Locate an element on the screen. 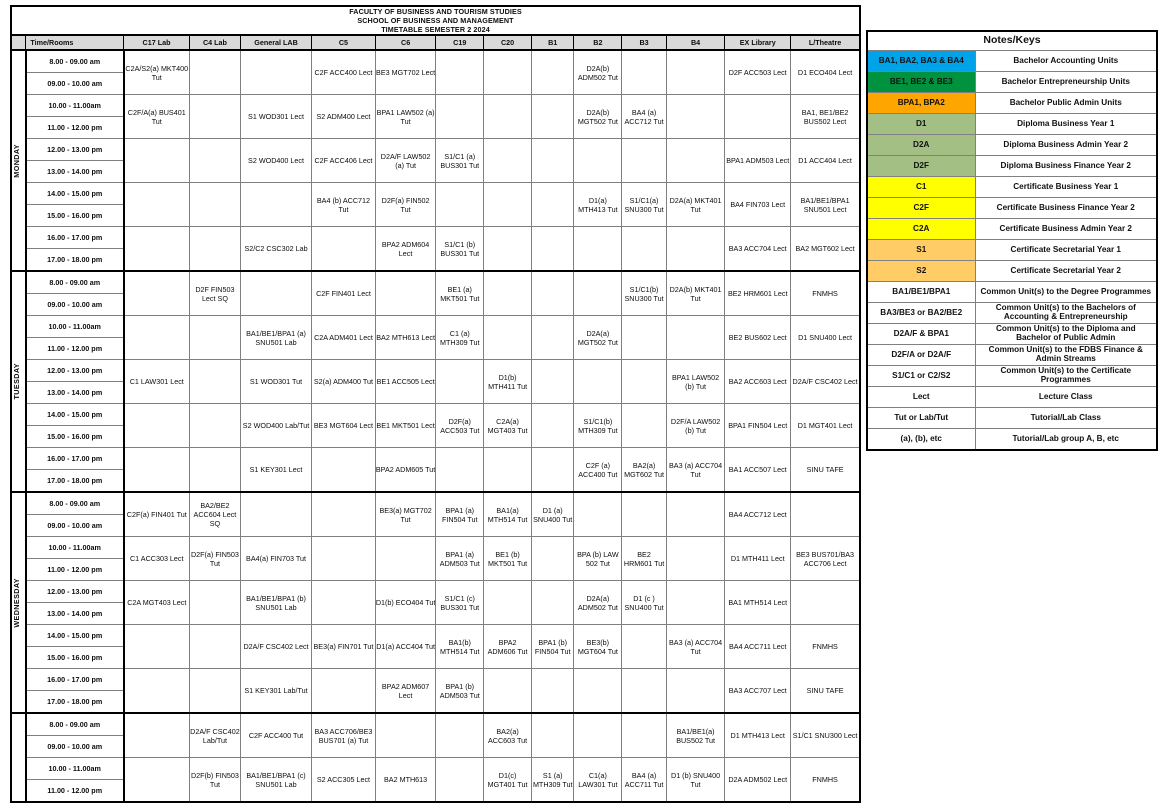 The width and height of the screenshot is (1163, 803). class-cell: D1(a) MTH413 Tut is located at coordinates (598, 204).